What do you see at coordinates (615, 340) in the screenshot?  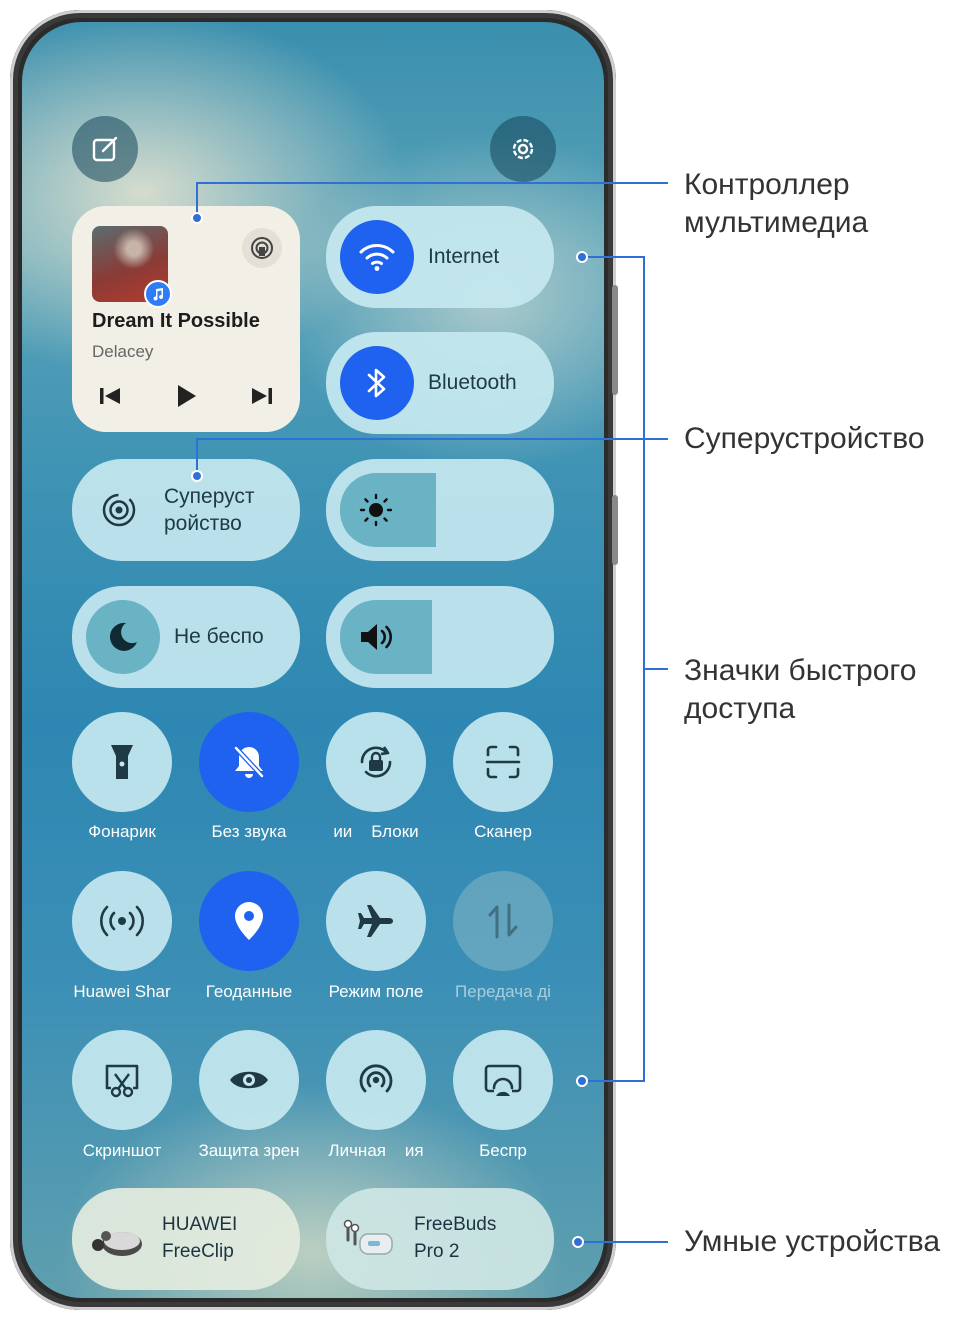 I see `volume-button` at bounding box center [615, 340].